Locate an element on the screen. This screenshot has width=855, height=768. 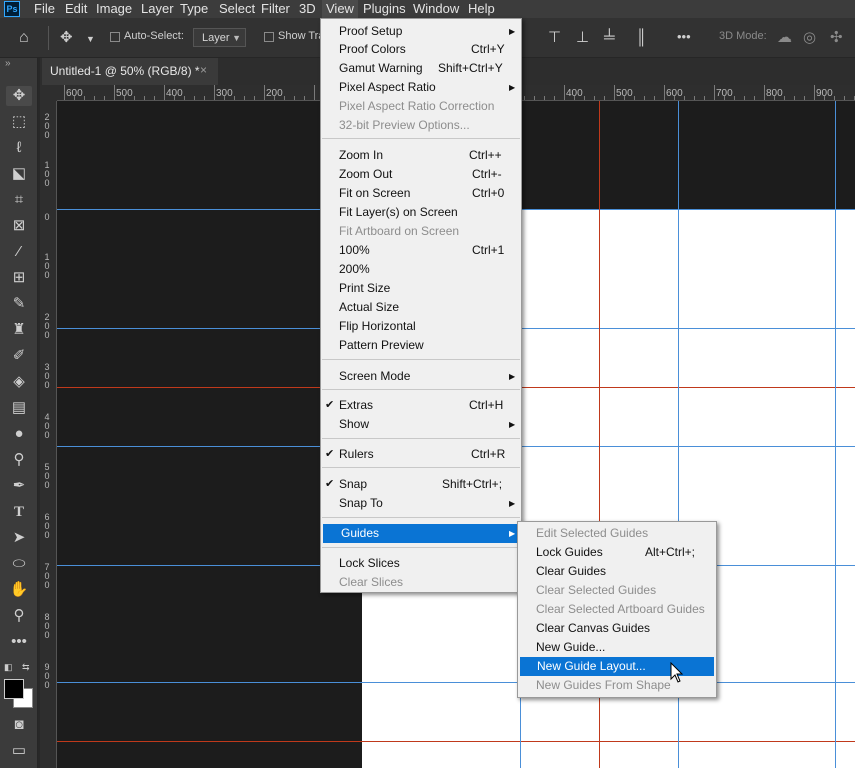
move-icon: ✥ is located at coordinates (19, 96).